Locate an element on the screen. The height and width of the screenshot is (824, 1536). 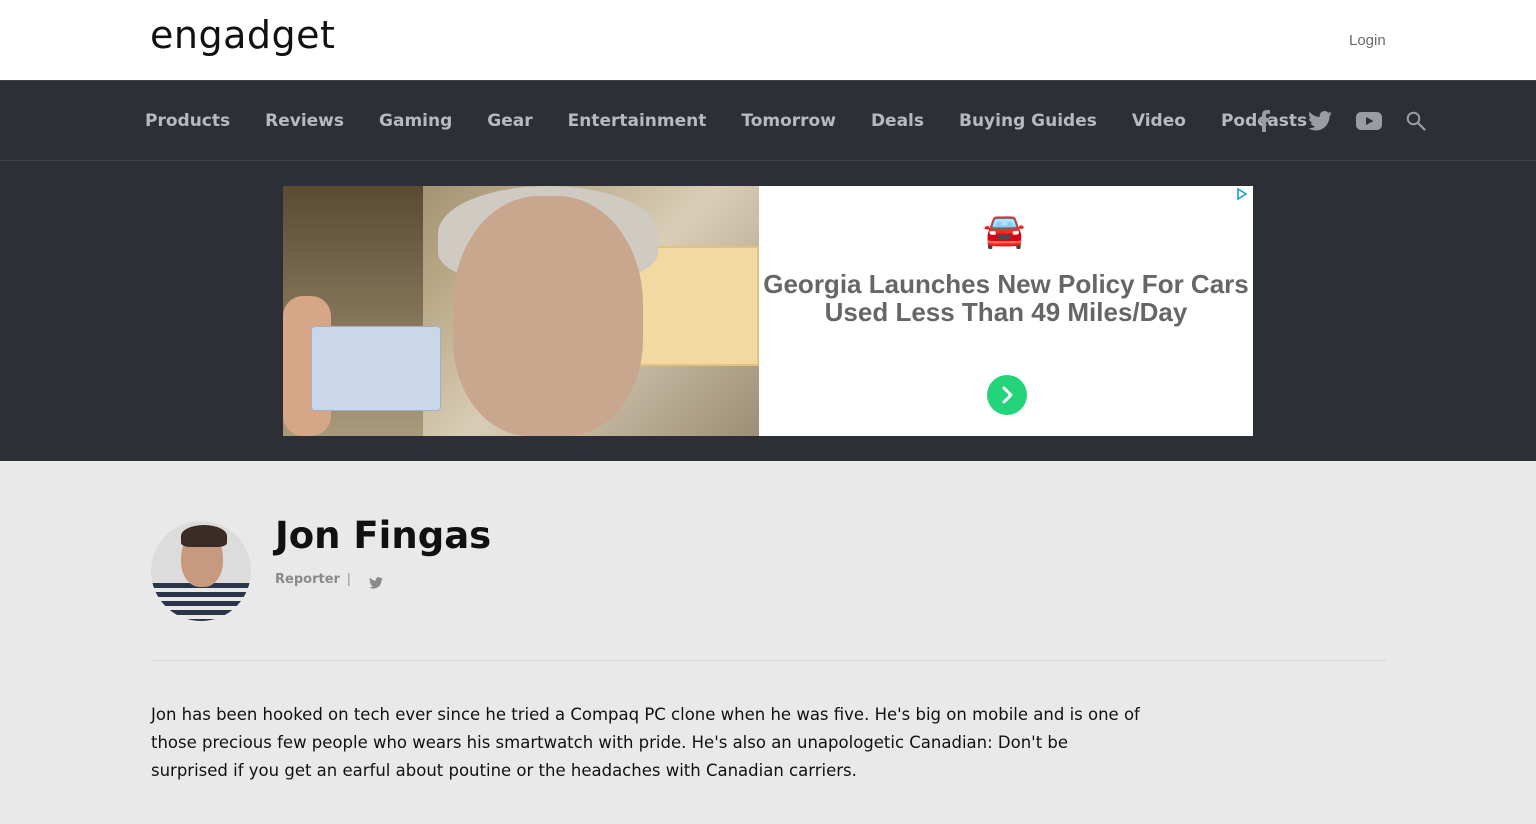
top-header: engadget Login is located at coordinates (768, 40).